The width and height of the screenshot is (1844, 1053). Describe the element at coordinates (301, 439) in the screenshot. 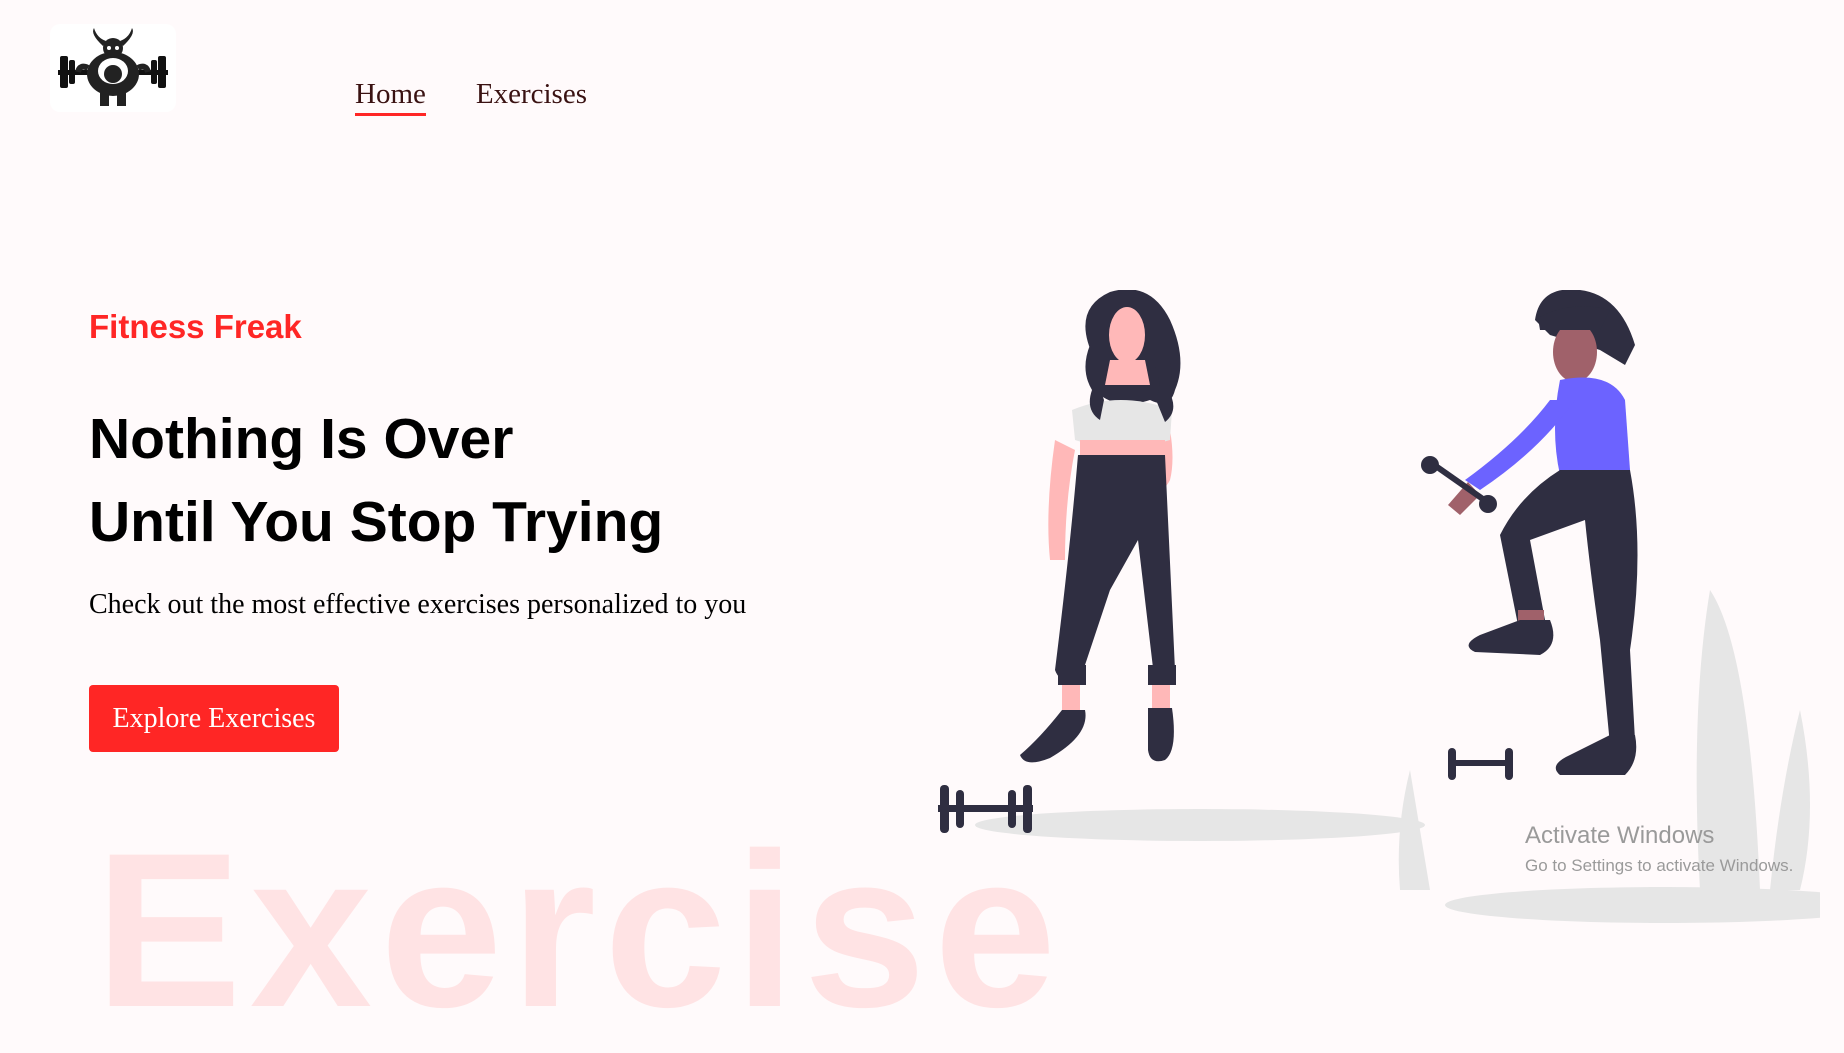

I see `headline-line-1: Nothing Is Over` at that location.